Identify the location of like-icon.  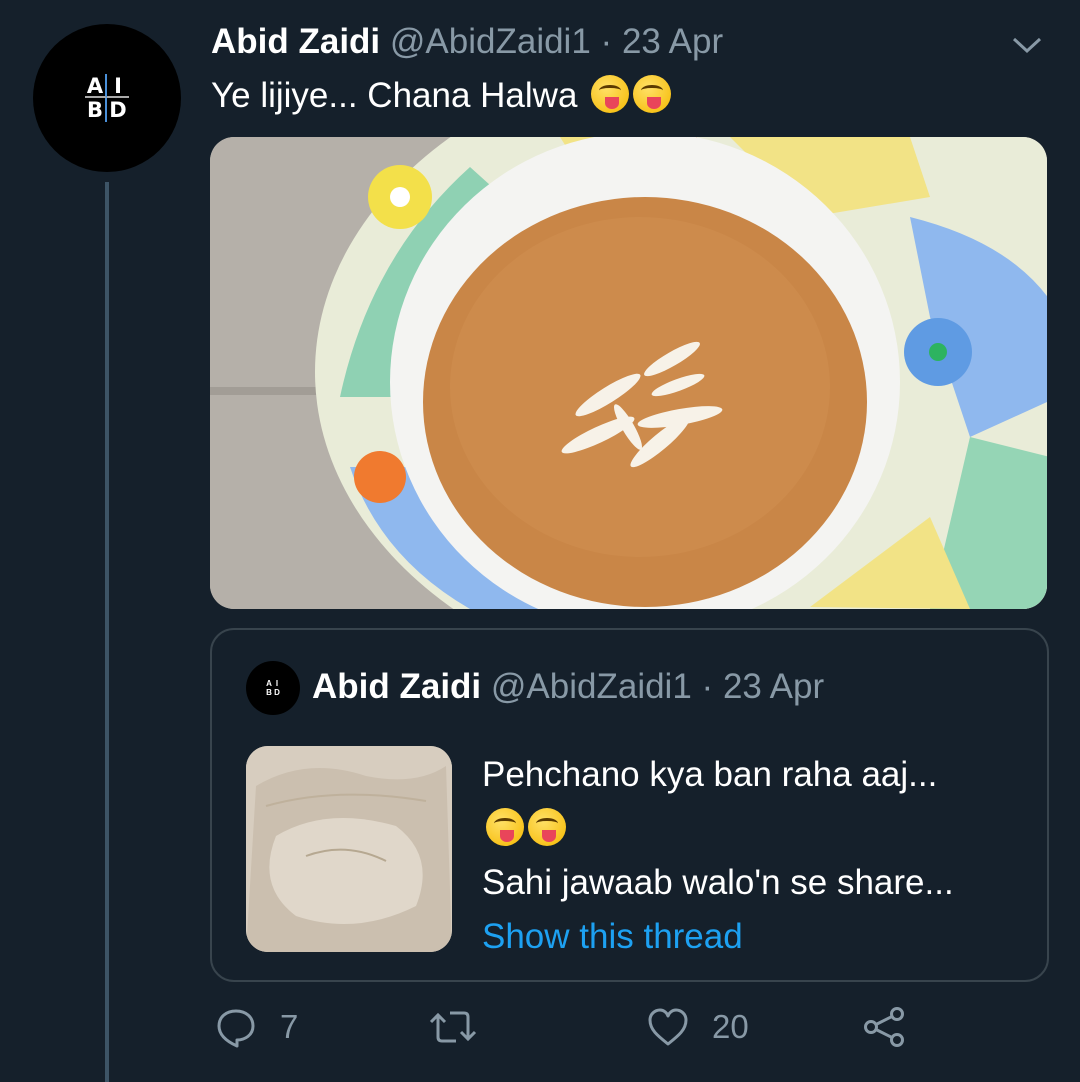
(668, 1027).